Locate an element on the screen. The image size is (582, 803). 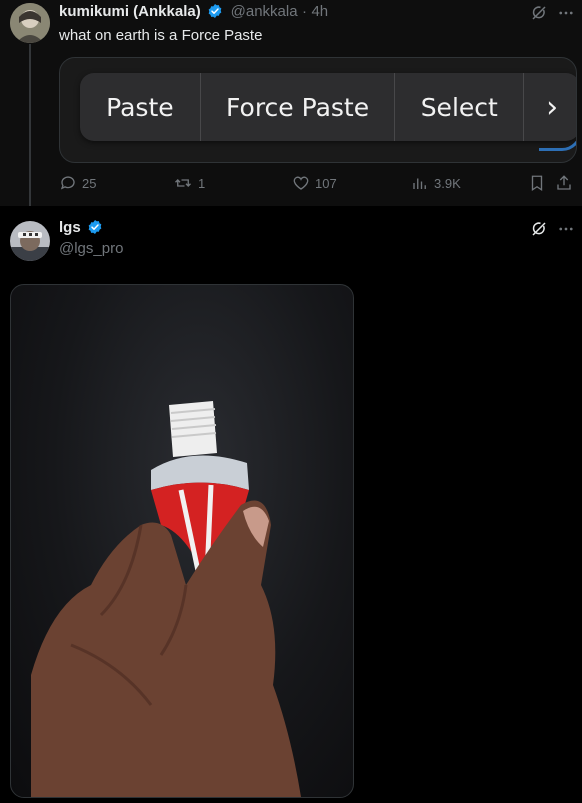
repost-icon is located at coordinates (183, 183).